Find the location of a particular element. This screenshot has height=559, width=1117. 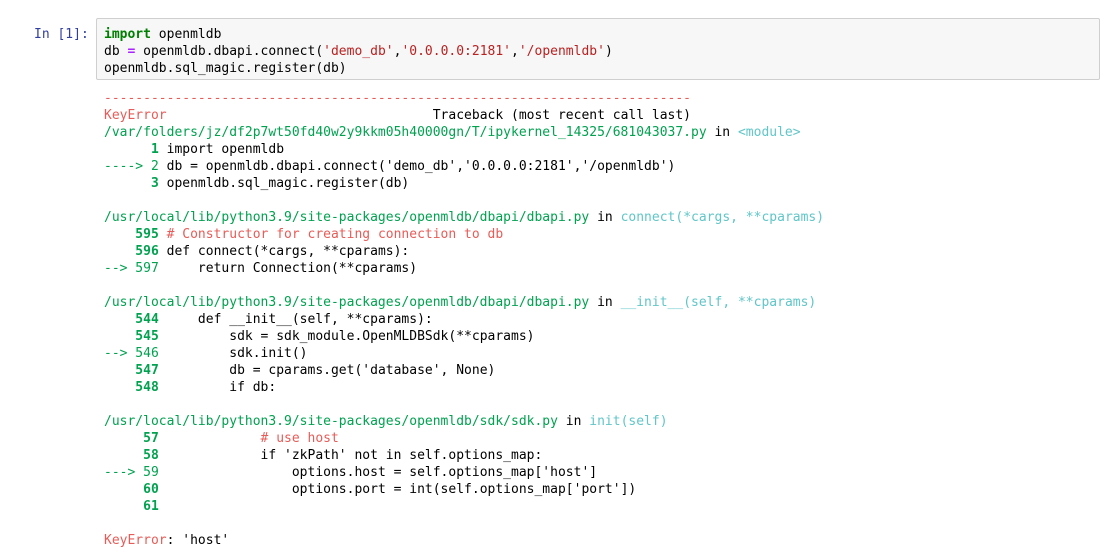

code-string: '0.0.0.0:2181' is located at coordinates (456, 51).